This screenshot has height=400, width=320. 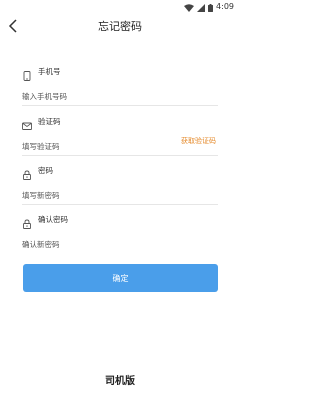 What do you see at coordinates (27, 73) in the screenshot?
I see `phone-icon` at bounding box center [27, 73].